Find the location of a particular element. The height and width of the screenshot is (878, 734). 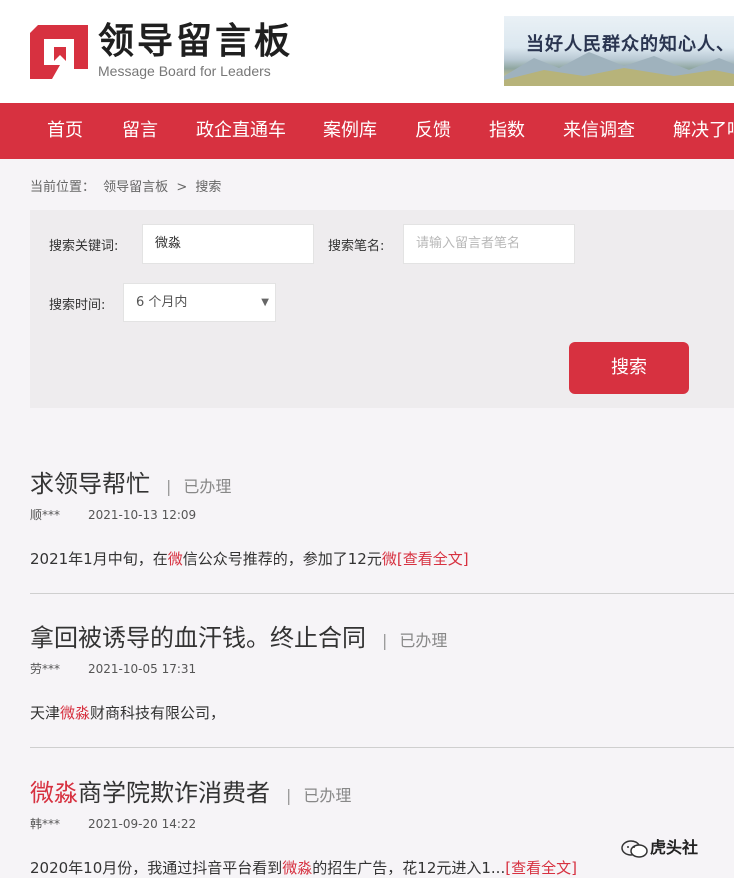

logo-mark-icon is located at coordinates (59, 52).